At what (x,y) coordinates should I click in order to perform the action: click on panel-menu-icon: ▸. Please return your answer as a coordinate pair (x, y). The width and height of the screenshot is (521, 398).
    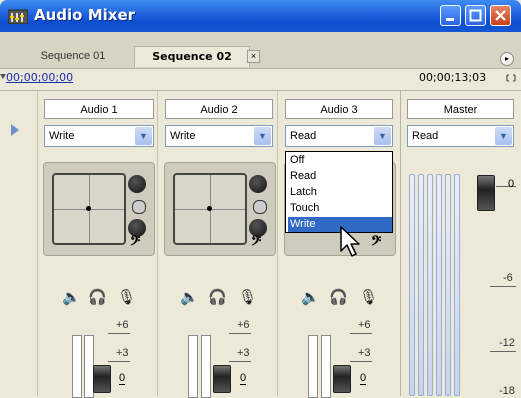
    Looking at the image, I should click on (507, 59).